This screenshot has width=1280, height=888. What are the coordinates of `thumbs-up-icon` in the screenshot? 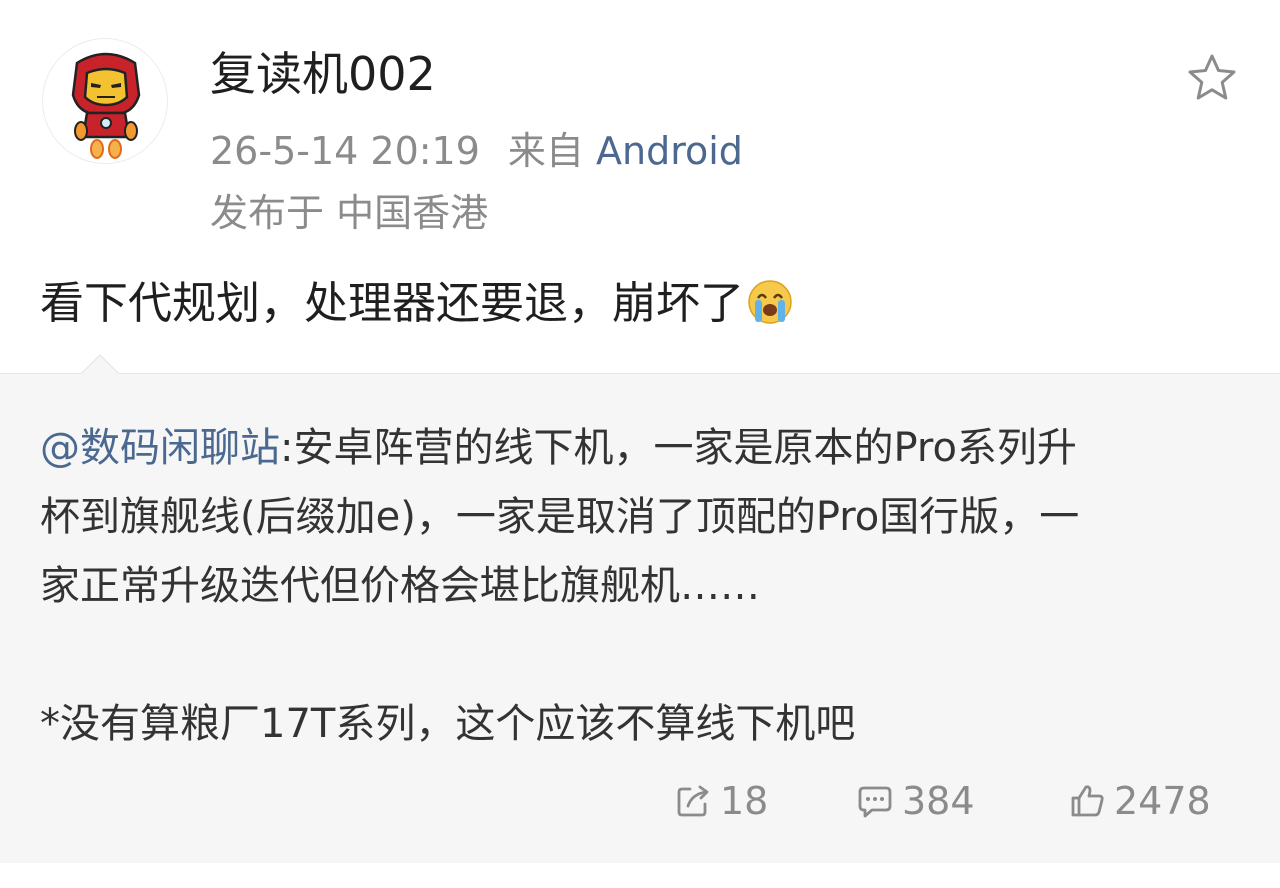 It's located at (1087, 801).